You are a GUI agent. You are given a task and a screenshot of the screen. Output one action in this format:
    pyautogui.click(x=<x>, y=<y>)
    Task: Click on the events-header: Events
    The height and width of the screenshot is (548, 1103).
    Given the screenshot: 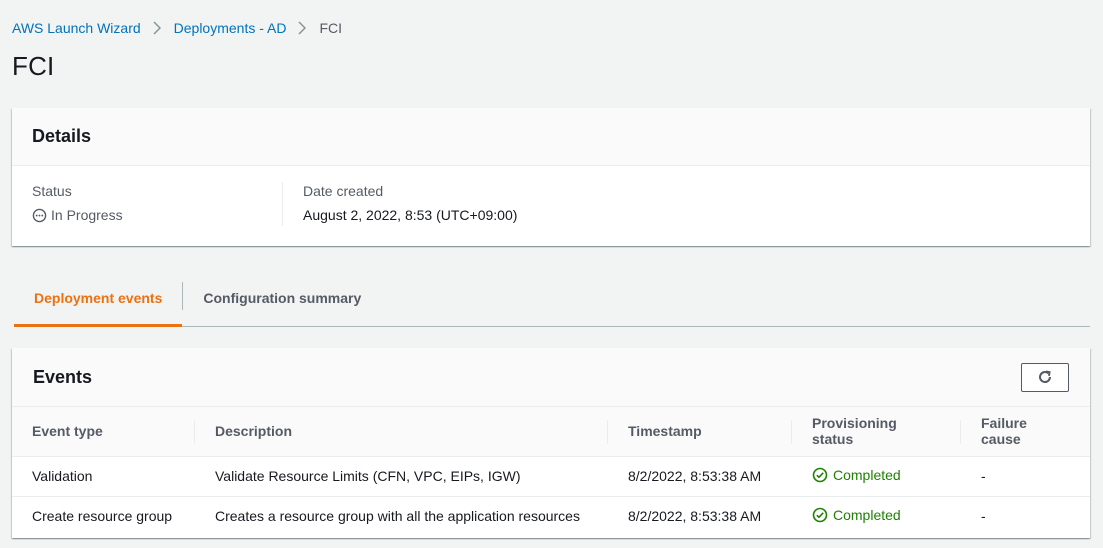 What is the action you would take?
    pyautogui.click(x=551, y=377)
    